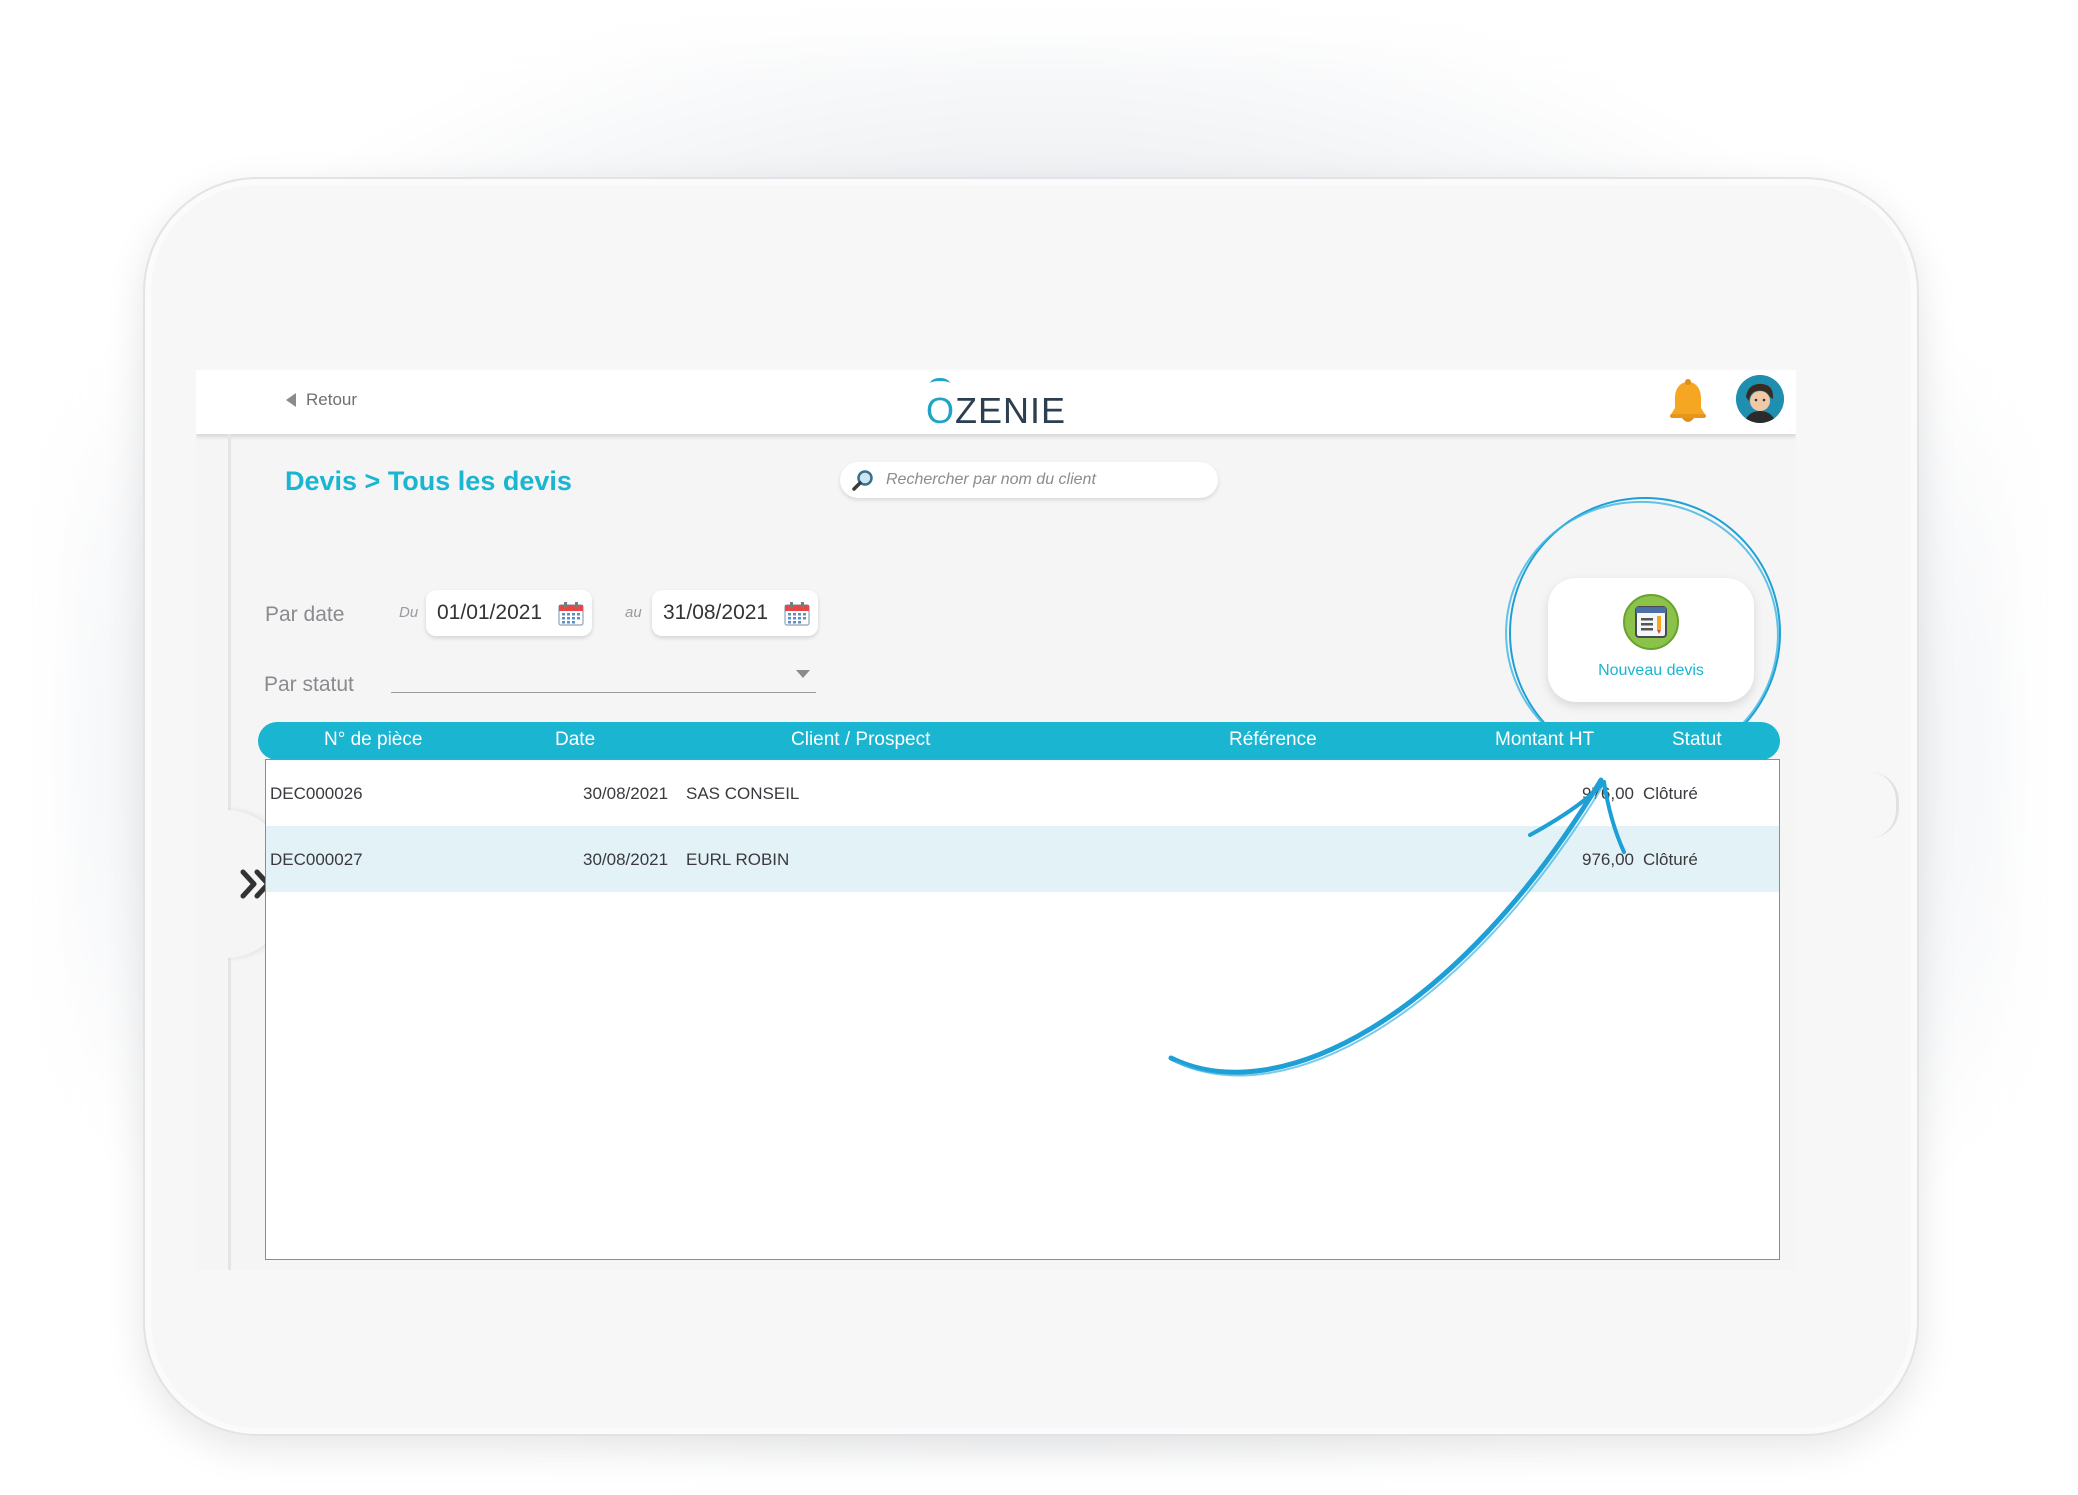  I want to click on to-date-value: 31/08/2021, so click(716, 612).